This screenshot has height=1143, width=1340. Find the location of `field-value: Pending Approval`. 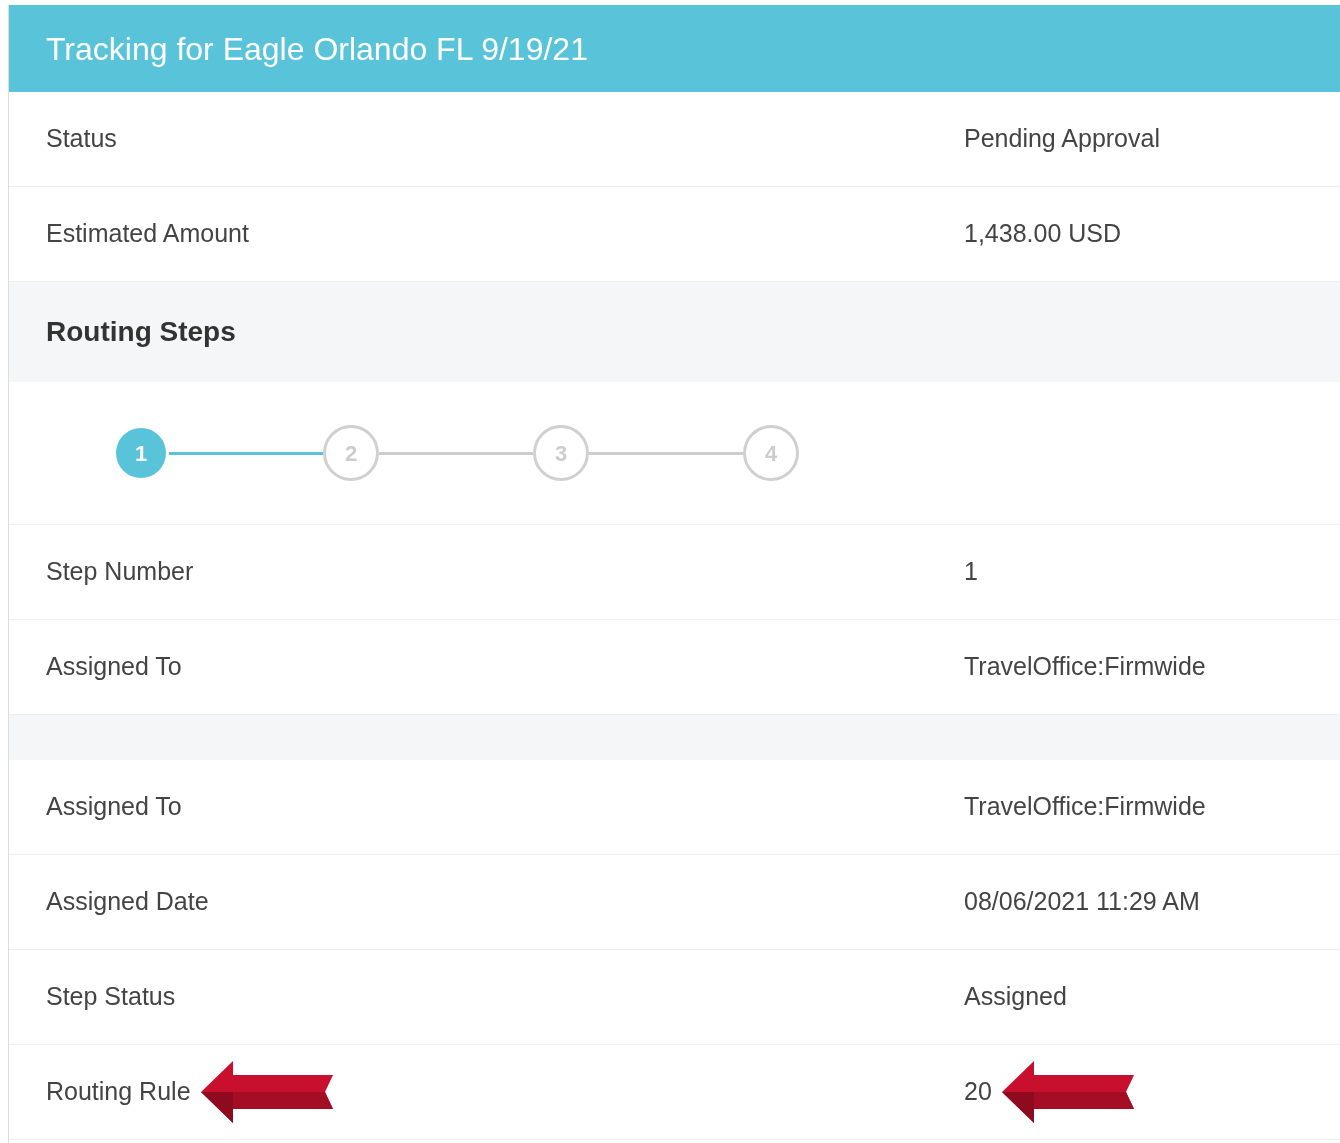

field-value: Pending Approval is located at coordinates (1062, 139).